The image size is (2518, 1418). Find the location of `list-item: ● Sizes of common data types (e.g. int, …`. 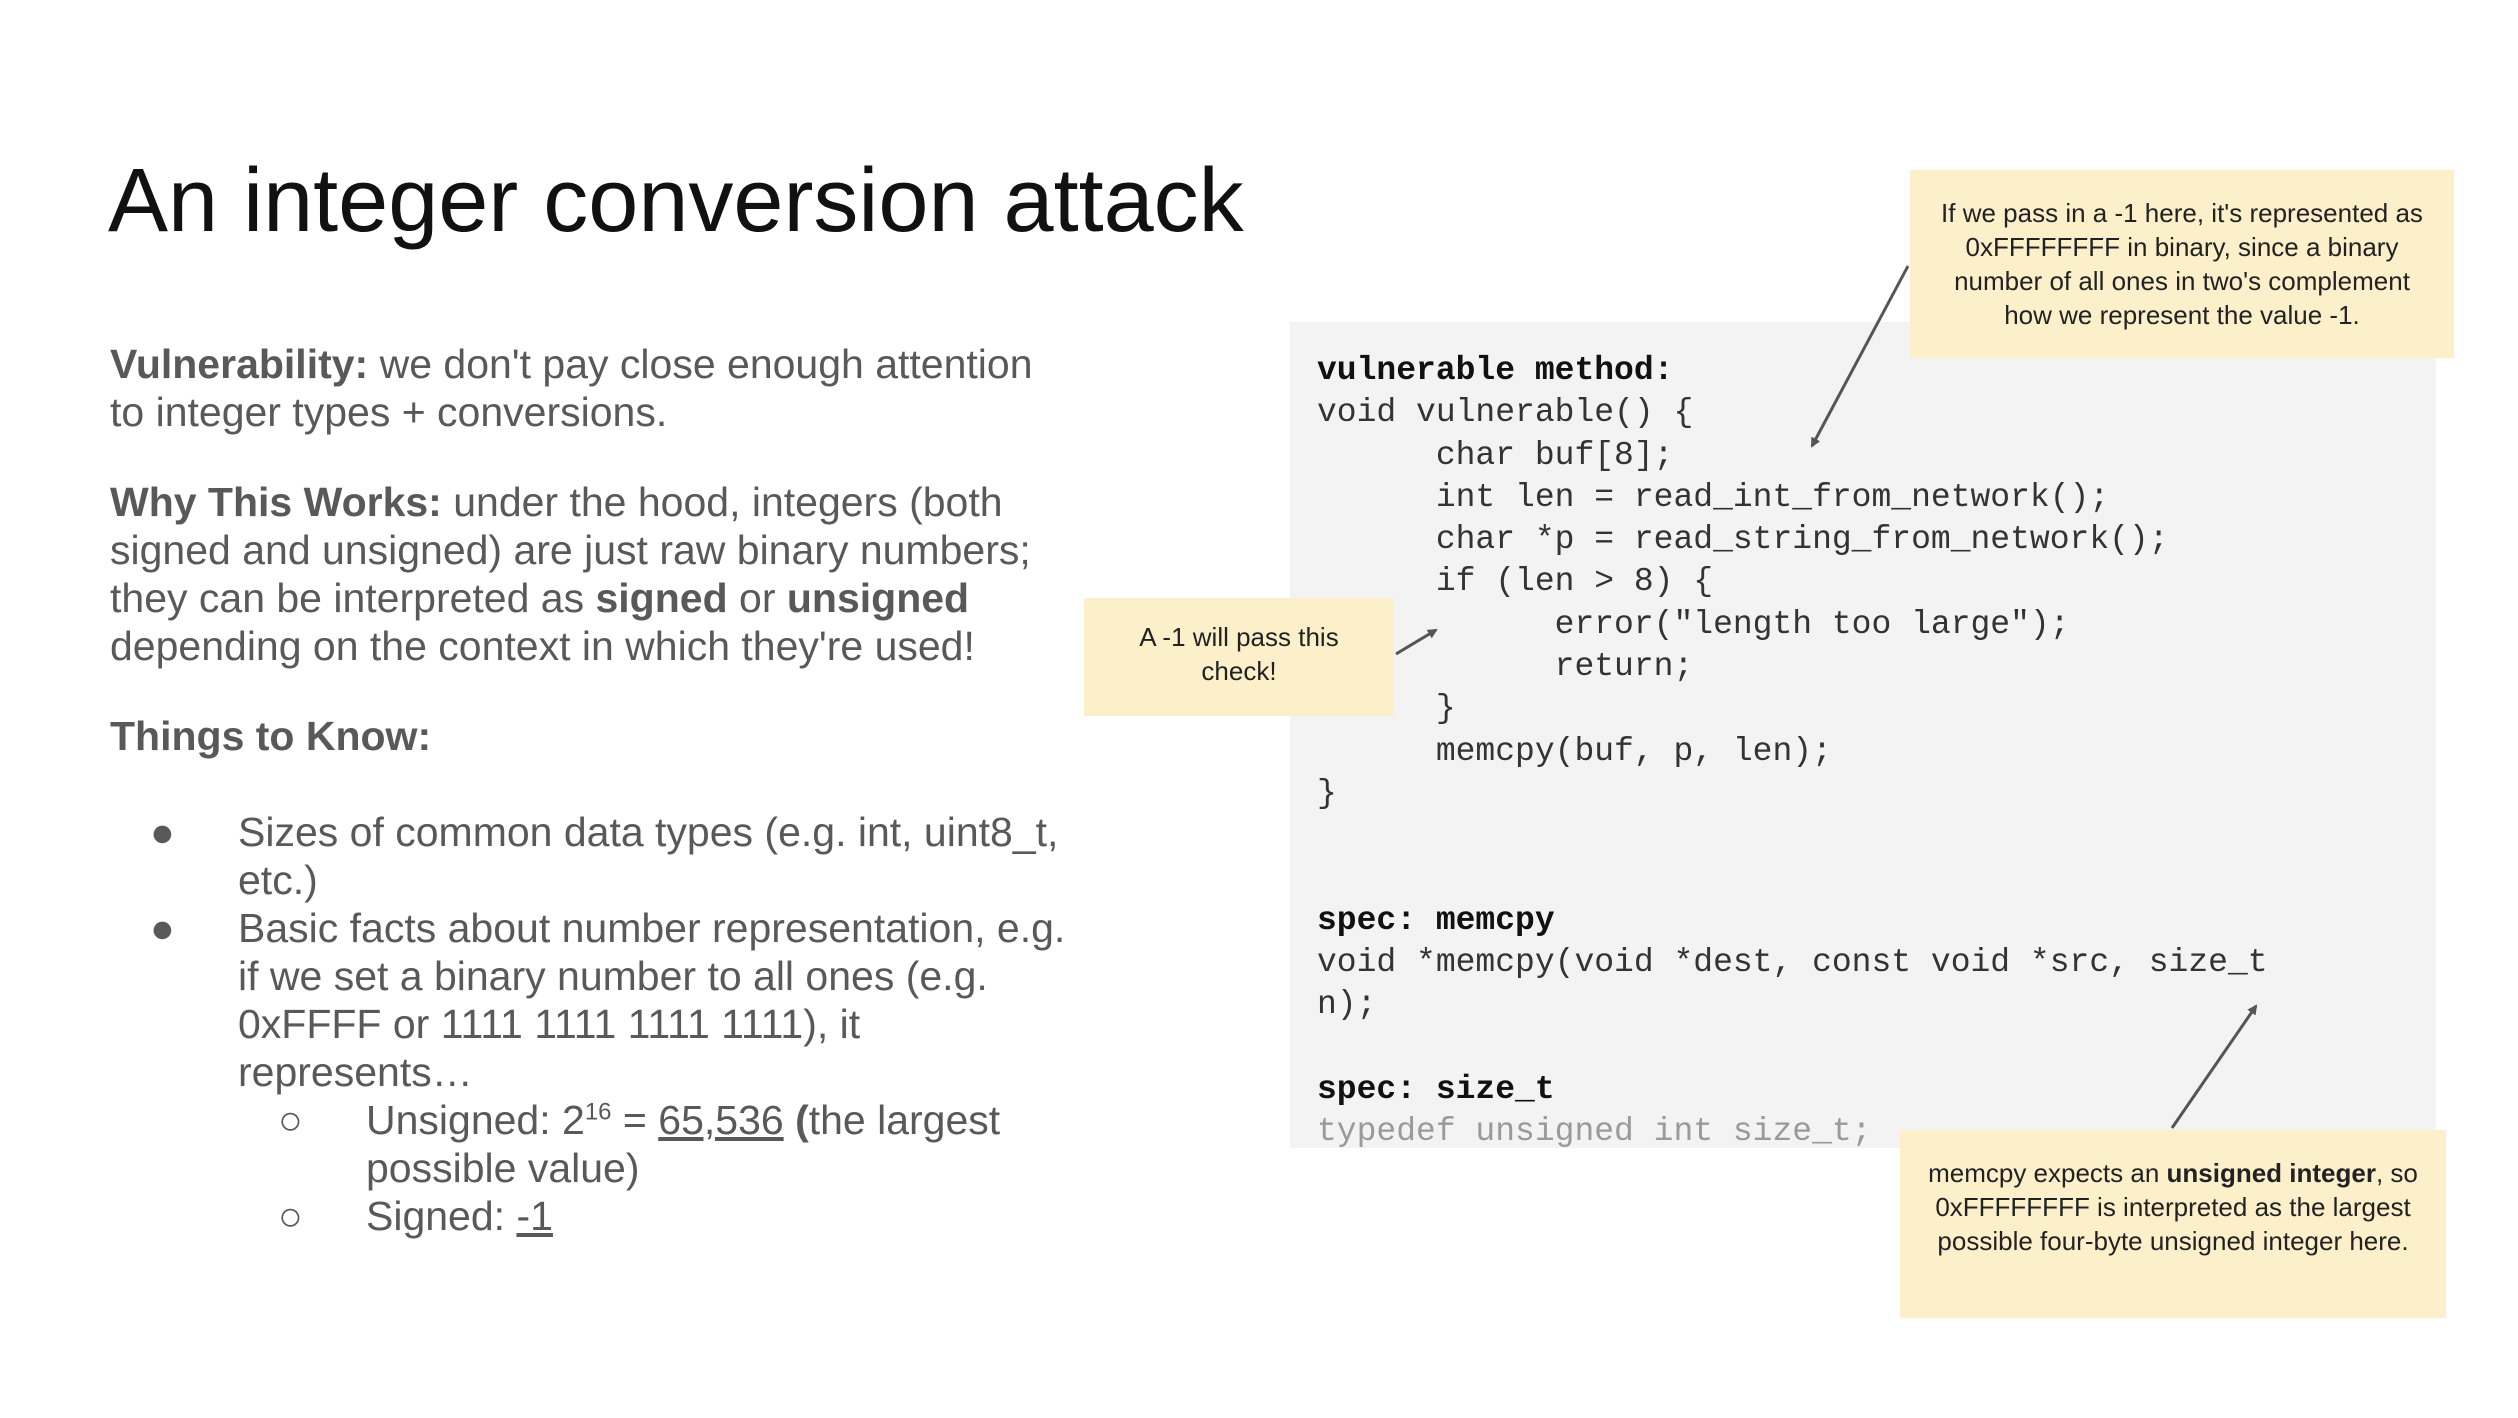

list-item: ● Sizes of common data types (e.g. int, … is located at coordinates (590, 856).